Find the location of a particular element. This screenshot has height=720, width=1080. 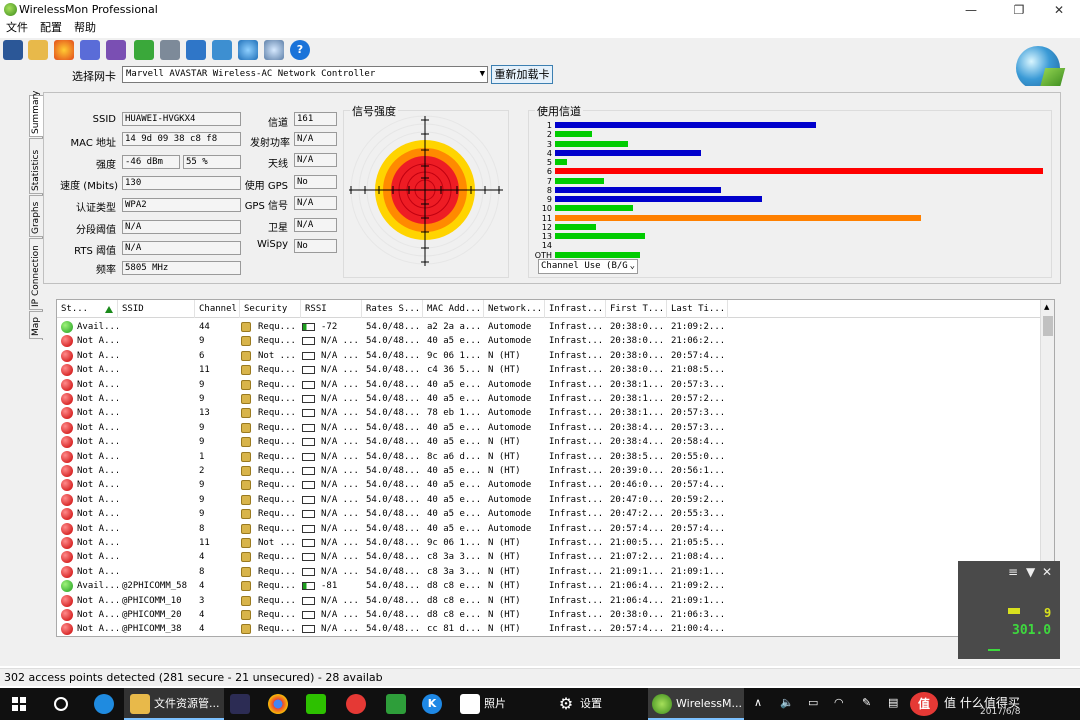

support-icon is located at coordinates (274, 50).